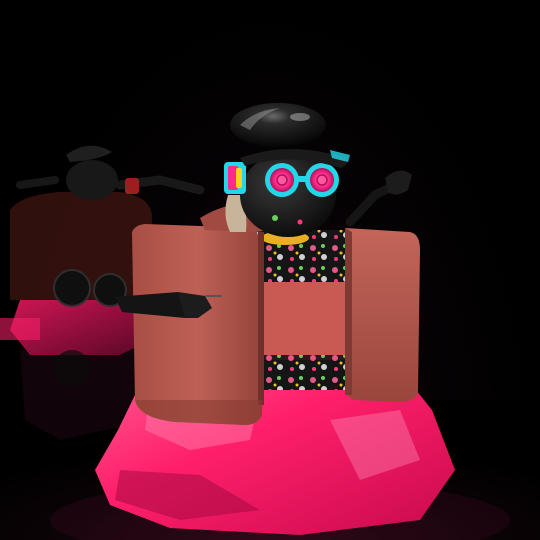 This screenshot has height=540, width=540. Describe the element at coordinates (197, 324) in the screenshot. I see `jacket-left-sleeve` at that location.